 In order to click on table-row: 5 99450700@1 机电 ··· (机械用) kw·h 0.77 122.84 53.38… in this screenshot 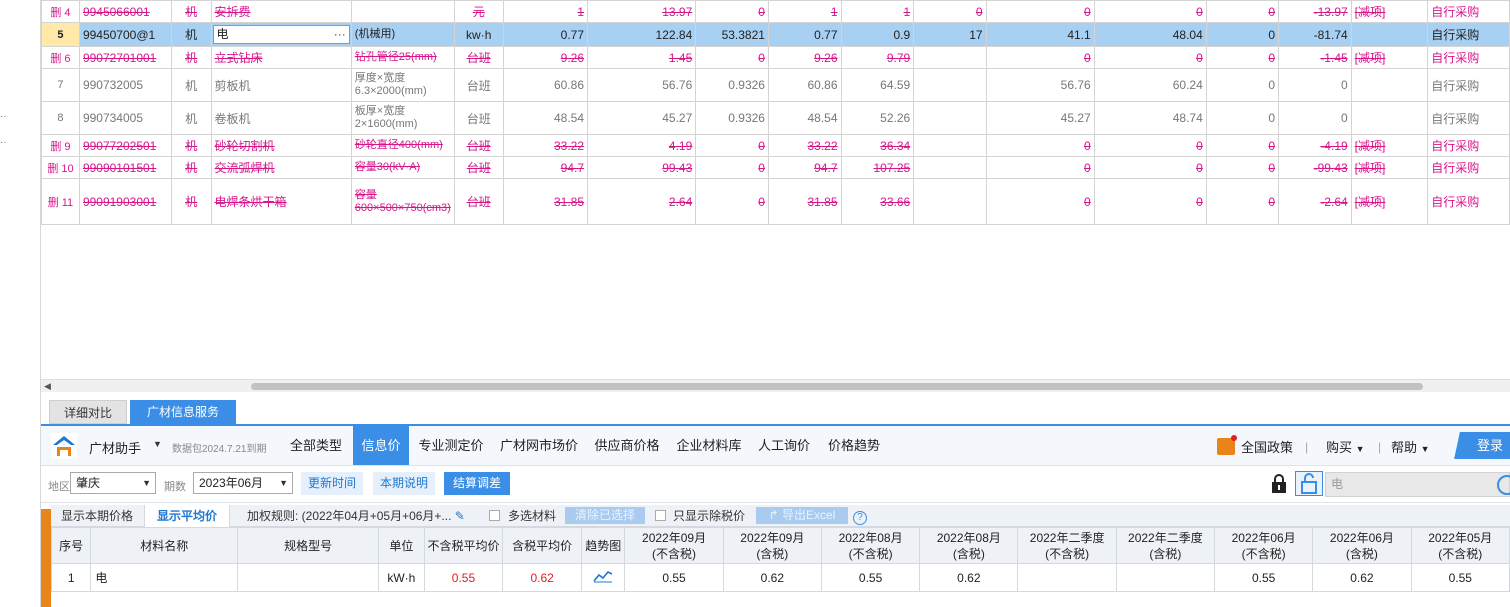, I will do `click(775, 34)`.